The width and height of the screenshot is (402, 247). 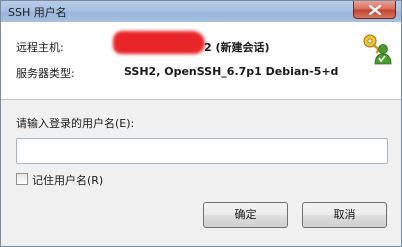 What do you see at coordinates (344, 215) in the screenshot?
I see `cancel-button: 取消` at bounding box center [344, 215].